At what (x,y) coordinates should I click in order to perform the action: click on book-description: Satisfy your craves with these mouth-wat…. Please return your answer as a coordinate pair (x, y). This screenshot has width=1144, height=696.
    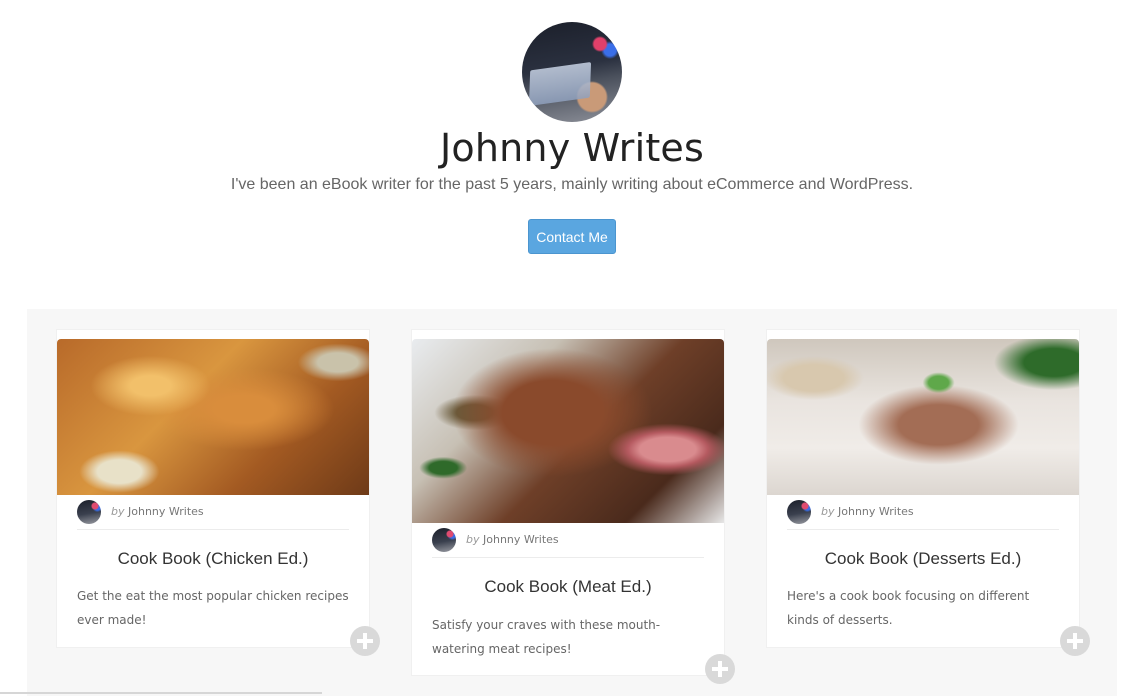
    Looking at the image, I should click on (546, 637).